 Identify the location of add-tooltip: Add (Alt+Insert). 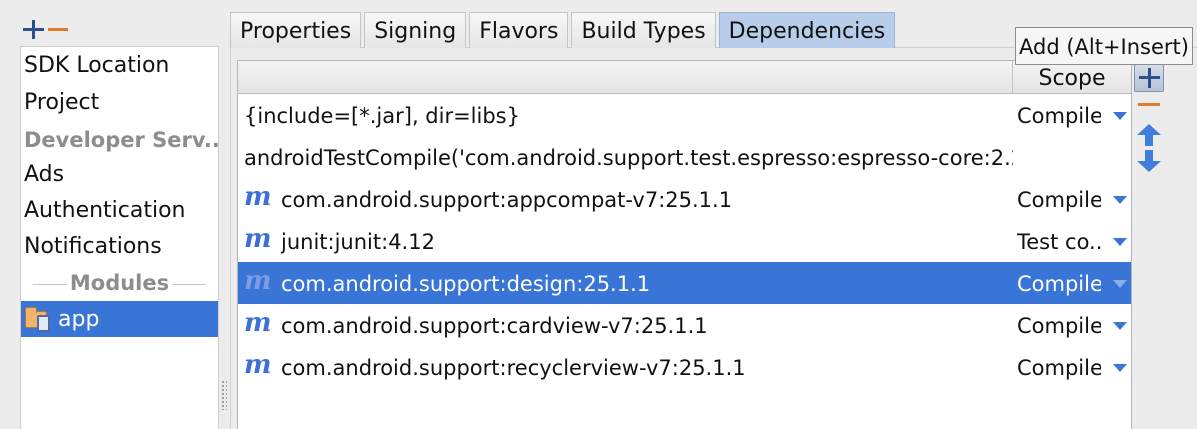
(1104, 46).